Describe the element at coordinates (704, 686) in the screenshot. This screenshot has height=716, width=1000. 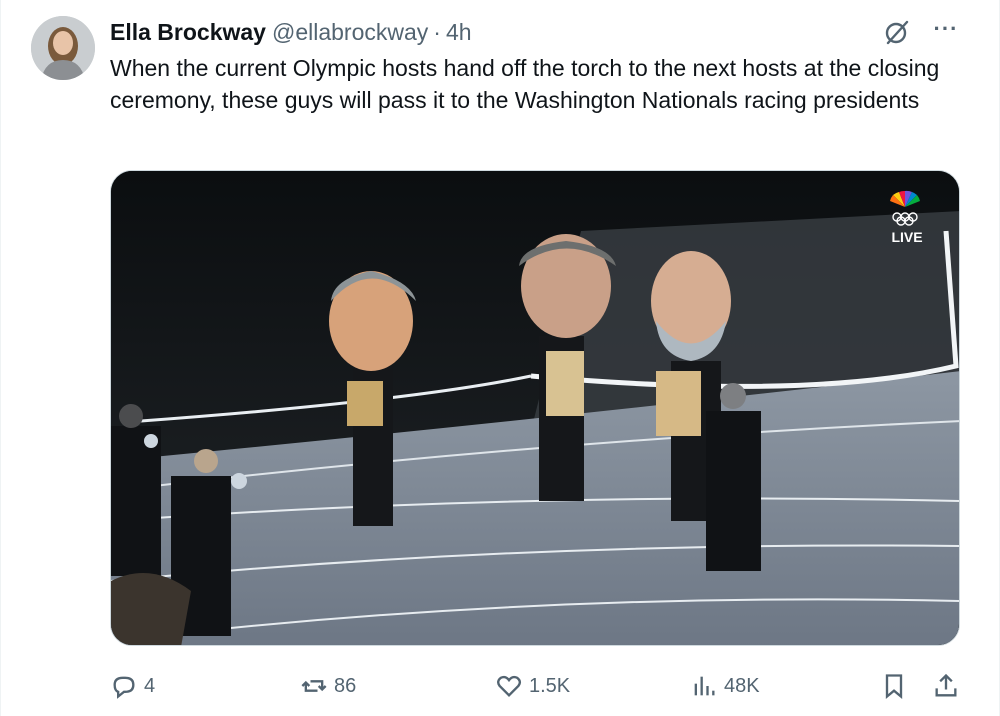
I see `views-icon` at that location.